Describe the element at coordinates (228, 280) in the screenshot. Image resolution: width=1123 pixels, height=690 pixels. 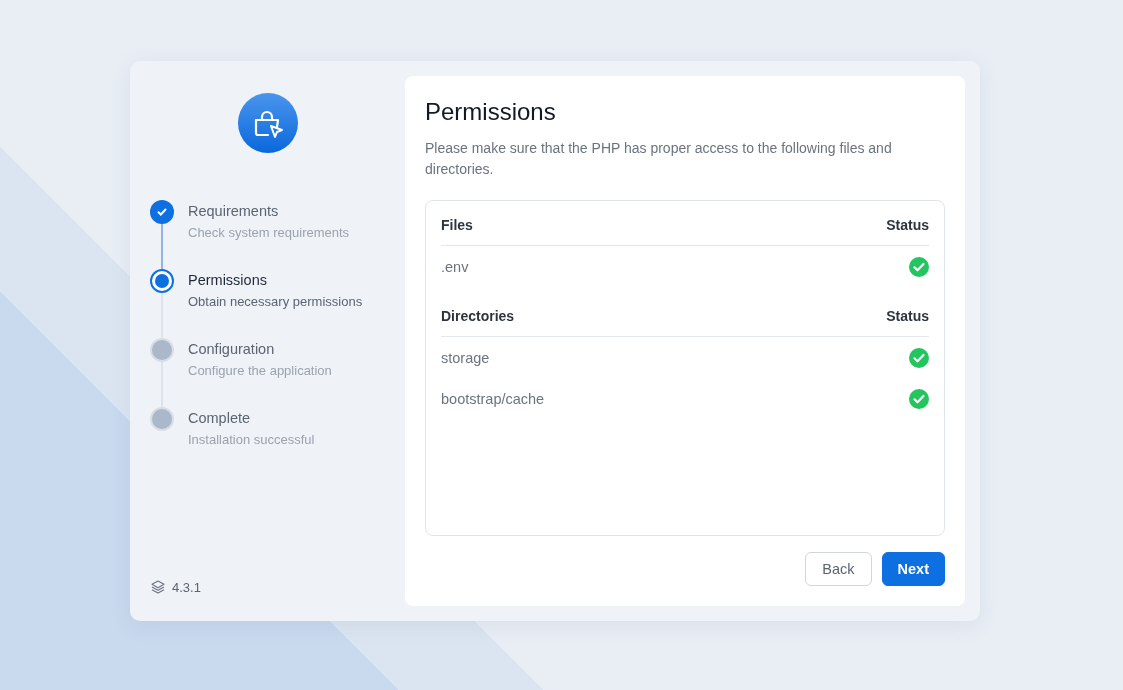
I see `step-title: Permissions` at that location.